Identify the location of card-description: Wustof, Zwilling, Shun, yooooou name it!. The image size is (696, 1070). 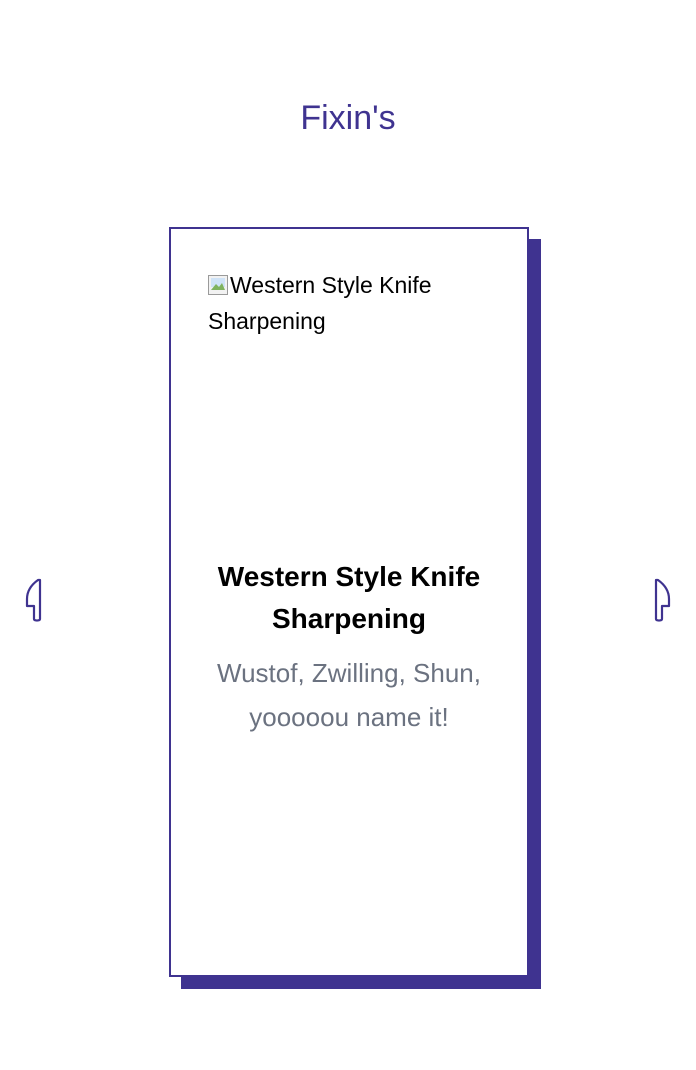
(349, 695).